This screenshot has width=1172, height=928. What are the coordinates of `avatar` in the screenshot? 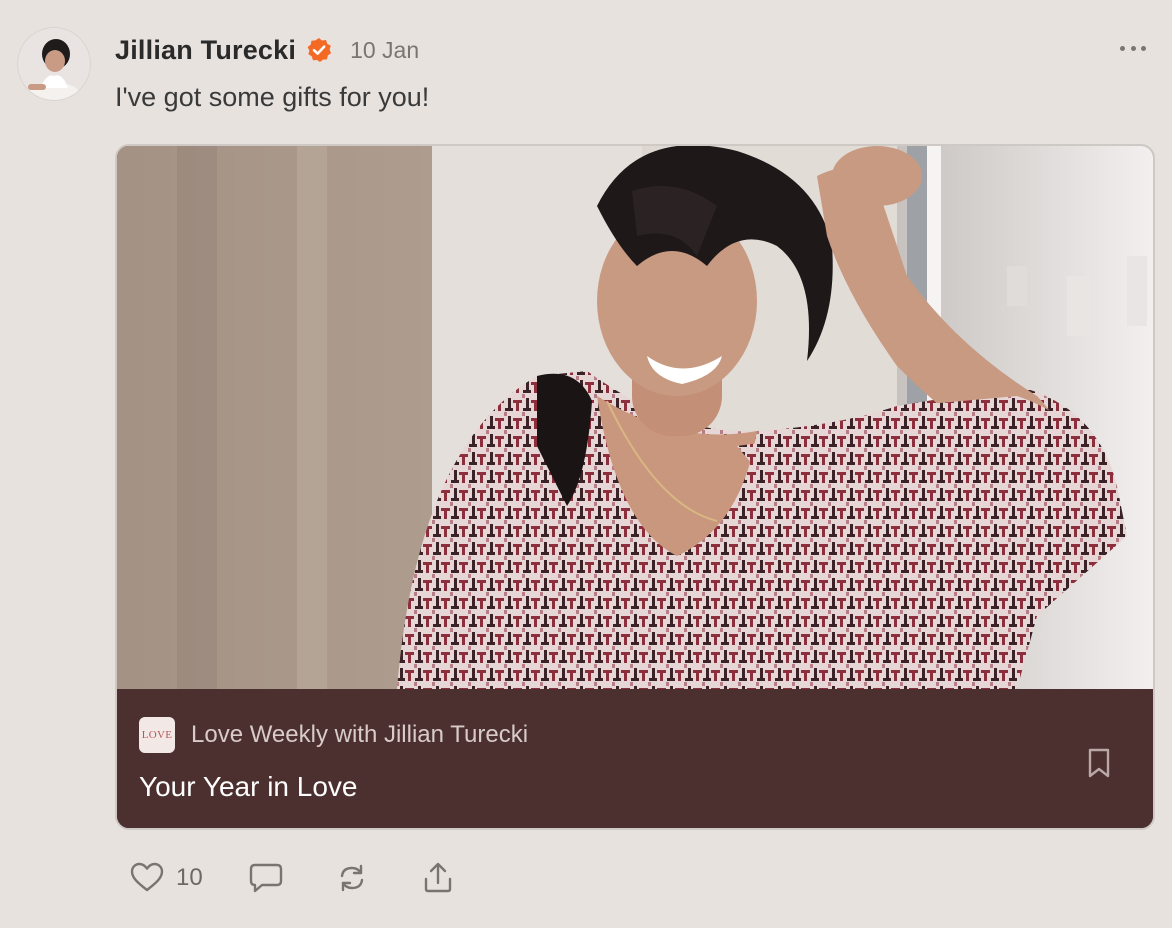 It's located at (54, 64).